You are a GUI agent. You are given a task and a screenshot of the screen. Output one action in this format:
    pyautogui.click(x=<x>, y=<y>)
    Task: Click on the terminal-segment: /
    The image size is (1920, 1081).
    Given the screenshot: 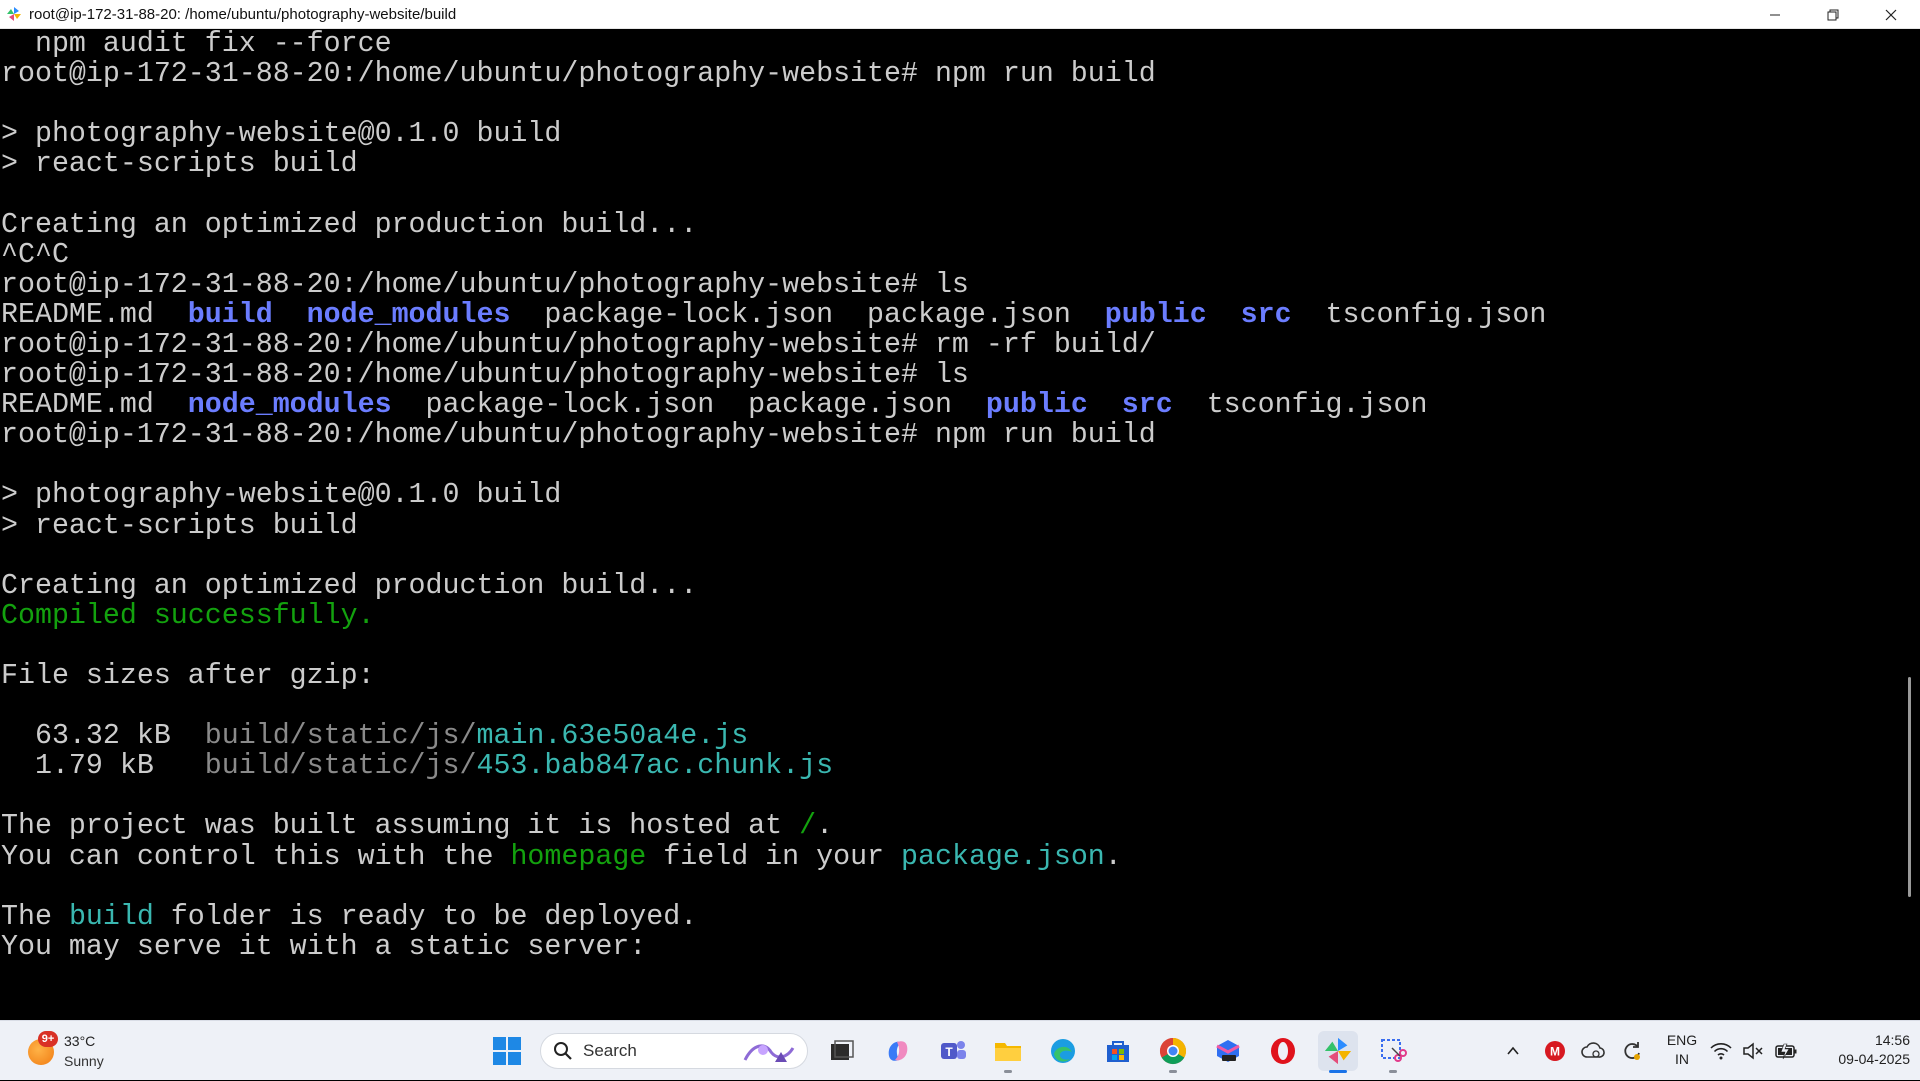 What is the action you would take?
    pyautogui.click(x=808, y=826)
    